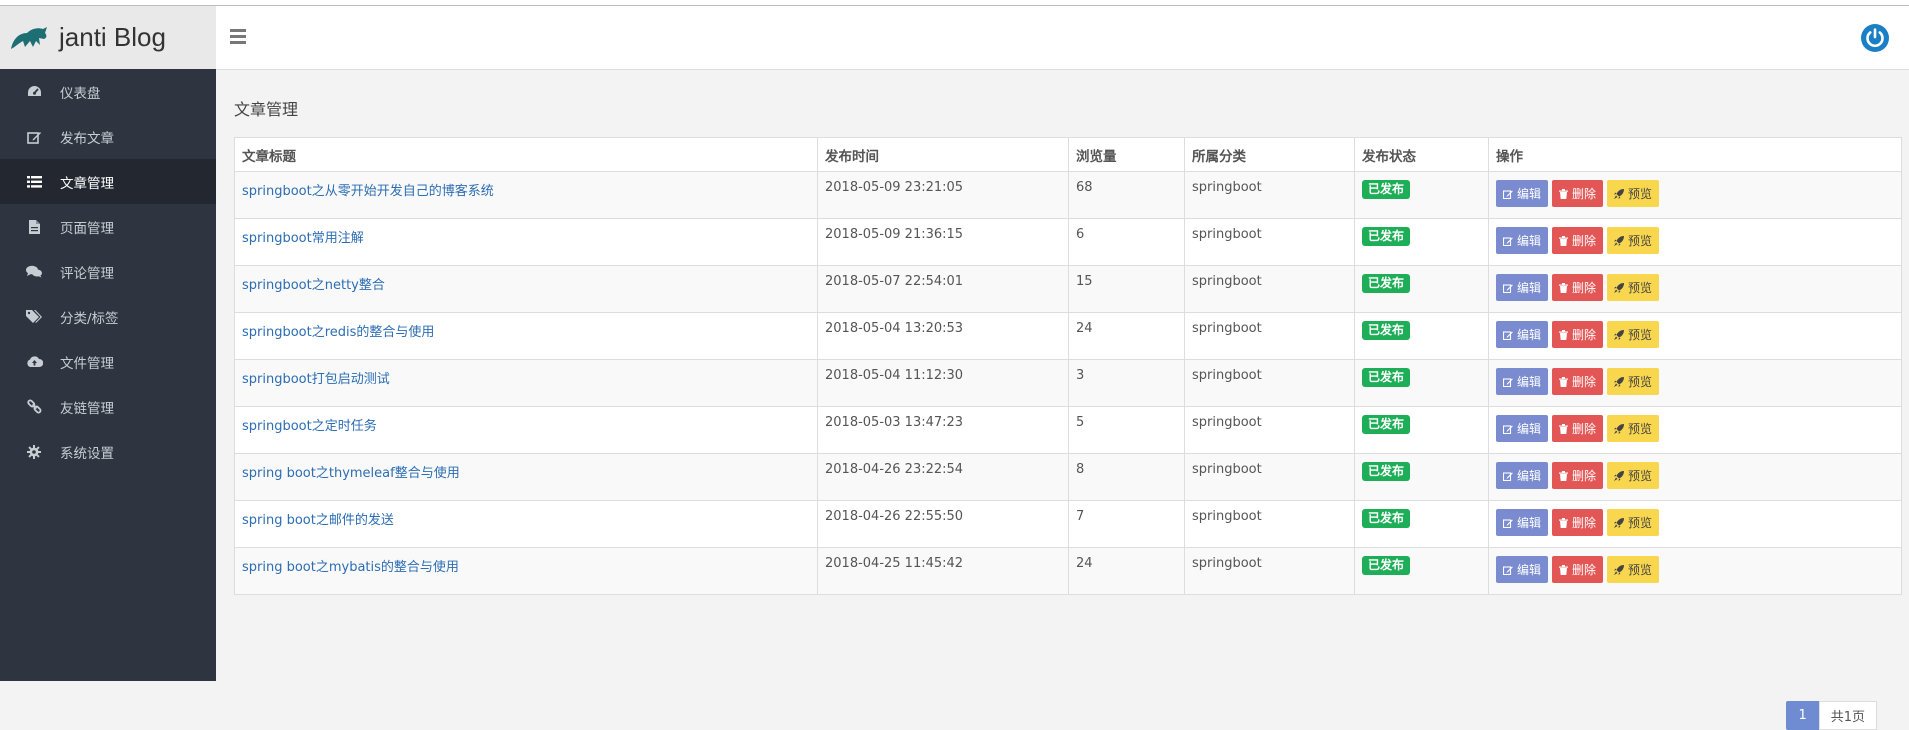 The image size is (1909, 730). I want to click on dinosaur-logo-icon, so click(29, 37).